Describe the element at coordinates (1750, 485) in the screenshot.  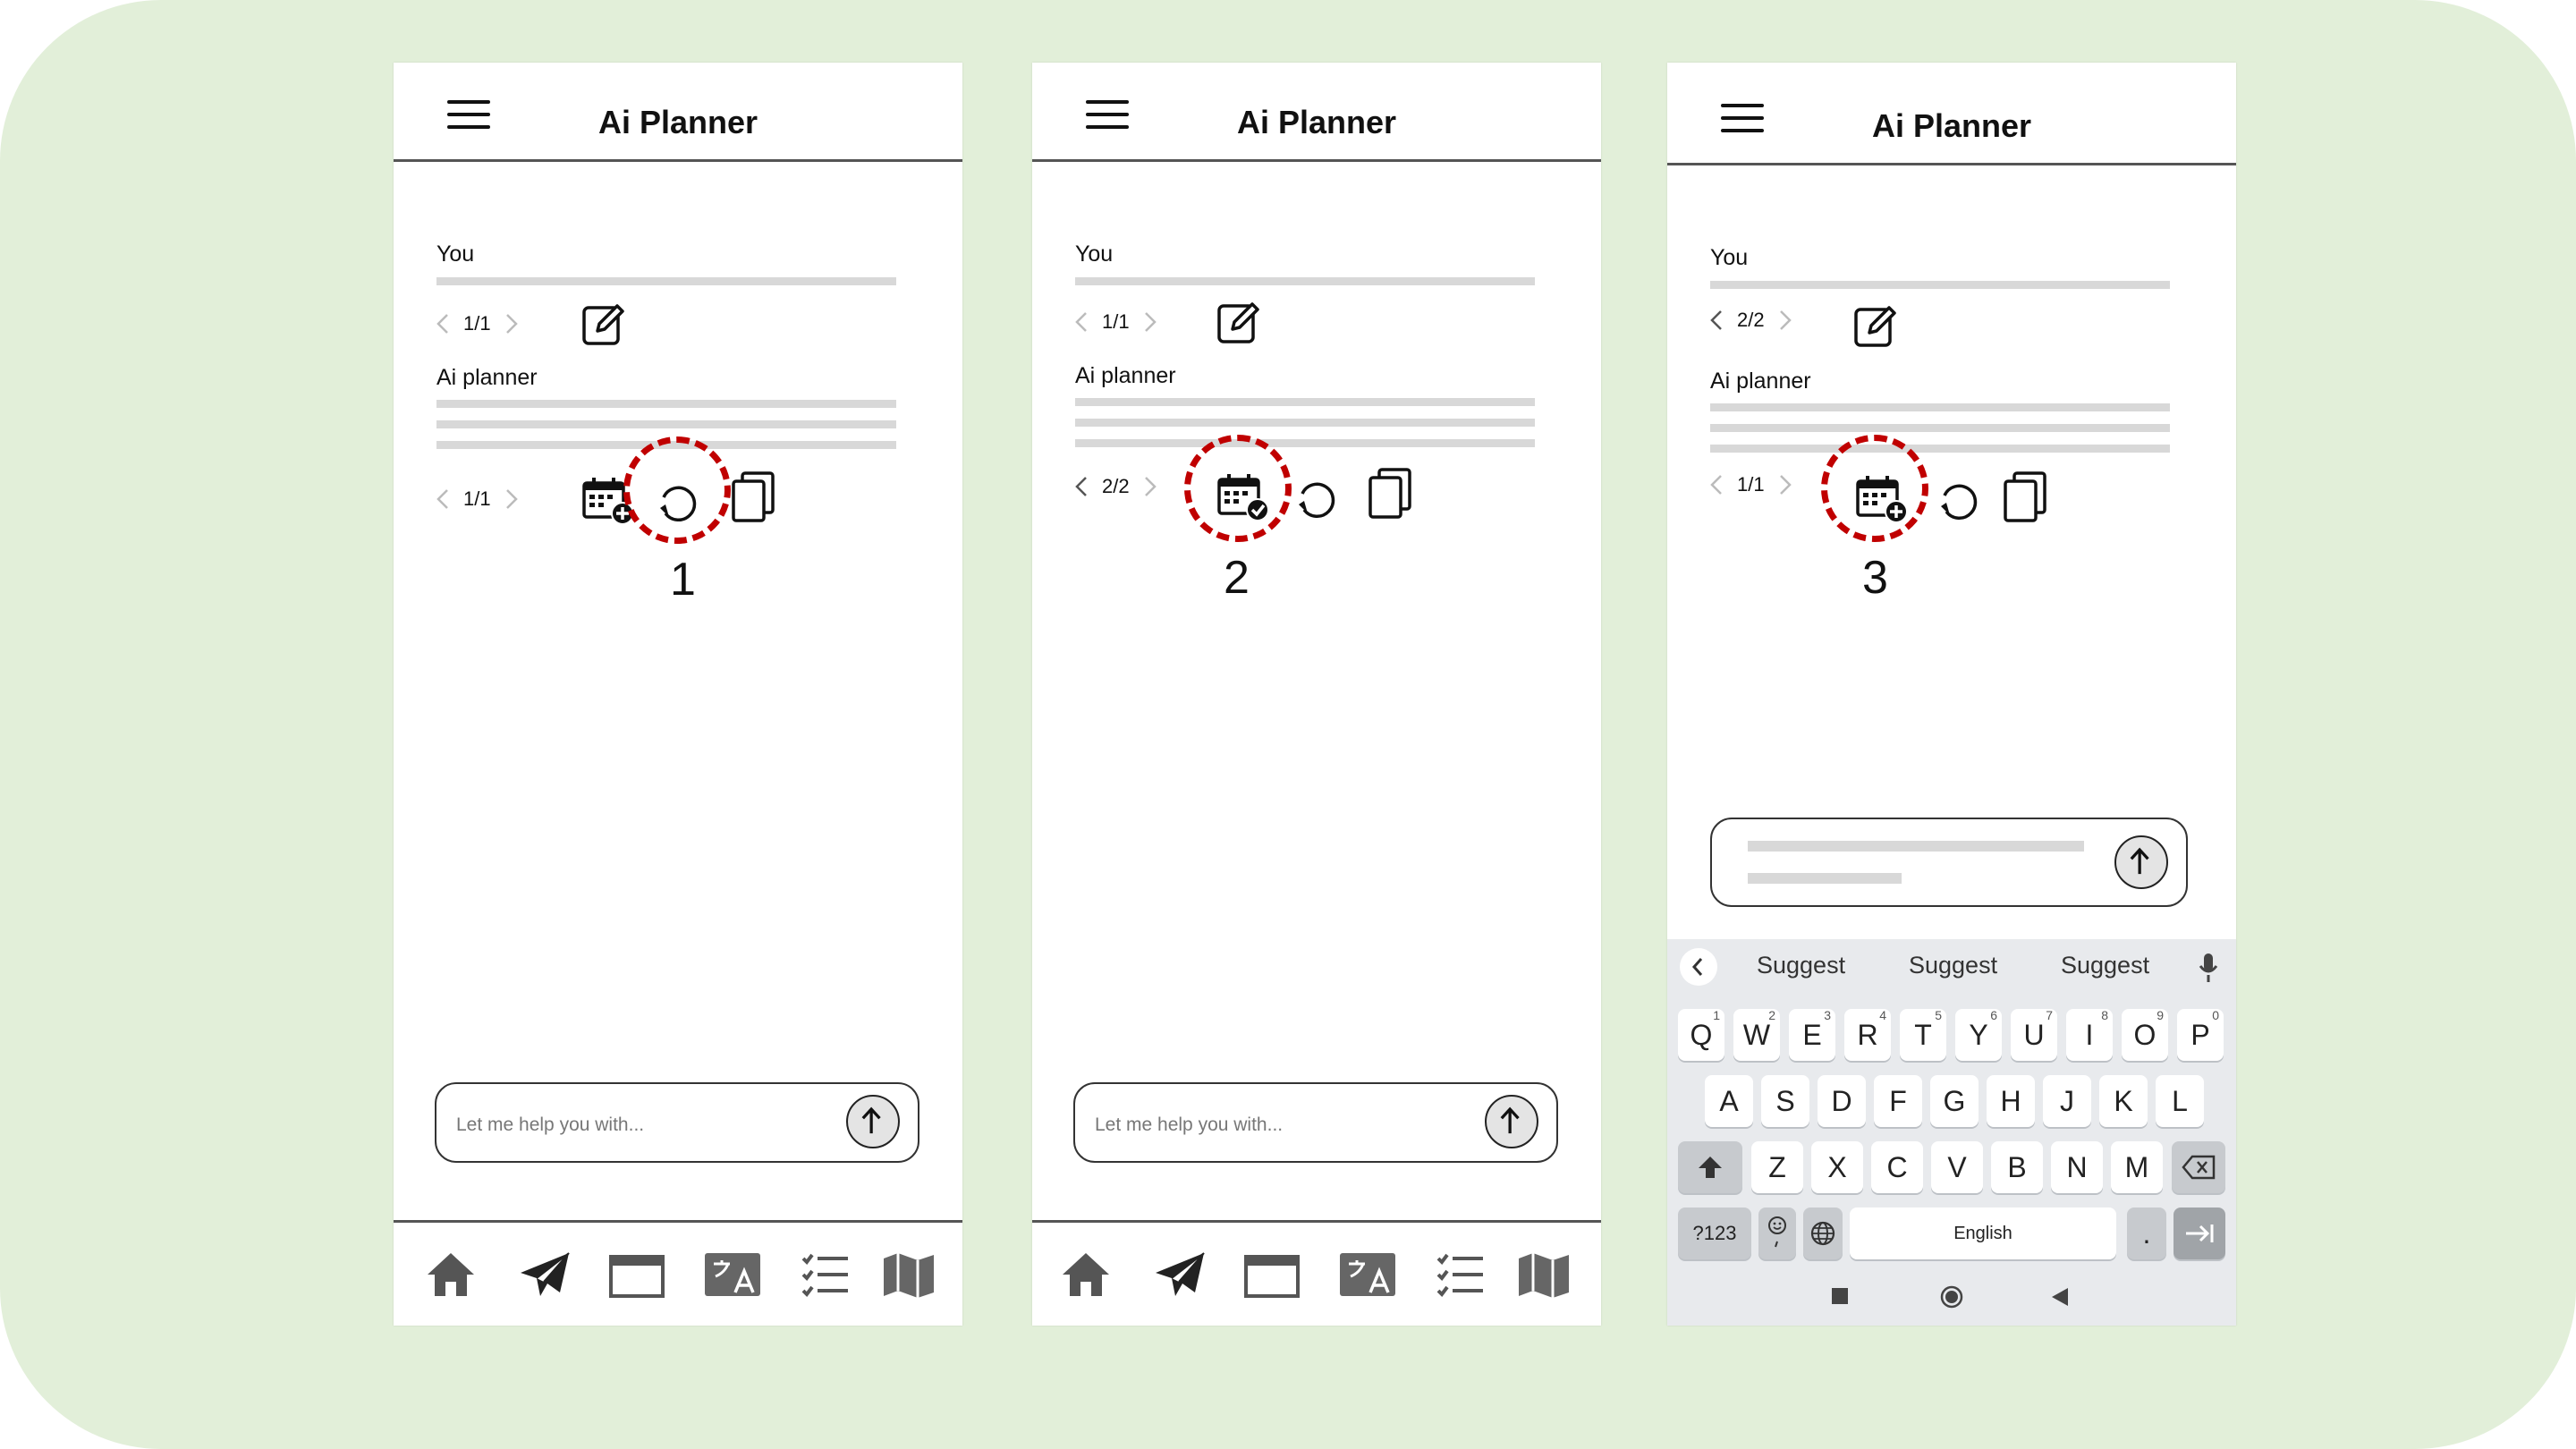
I see `ai-pager: 1/1` at that location.